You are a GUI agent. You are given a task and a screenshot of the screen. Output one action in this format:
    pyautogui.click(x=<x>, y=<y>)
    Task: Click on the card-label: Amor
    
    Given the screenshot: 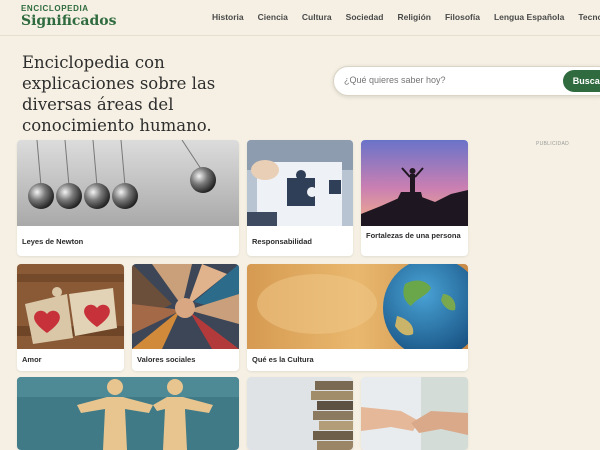 What is the action you would take?
    pyautogui.click(x=32, y=359)
    